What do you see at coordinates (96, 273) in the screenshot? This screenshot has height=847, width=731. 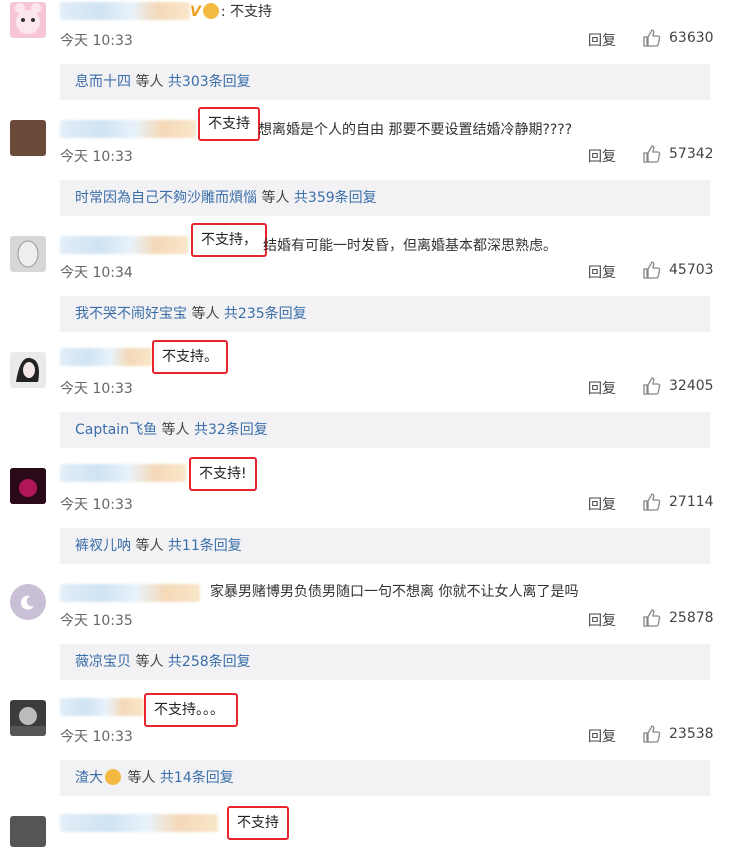 I see `comment-time: 今天 10:34` at bounding box center [96, 273].